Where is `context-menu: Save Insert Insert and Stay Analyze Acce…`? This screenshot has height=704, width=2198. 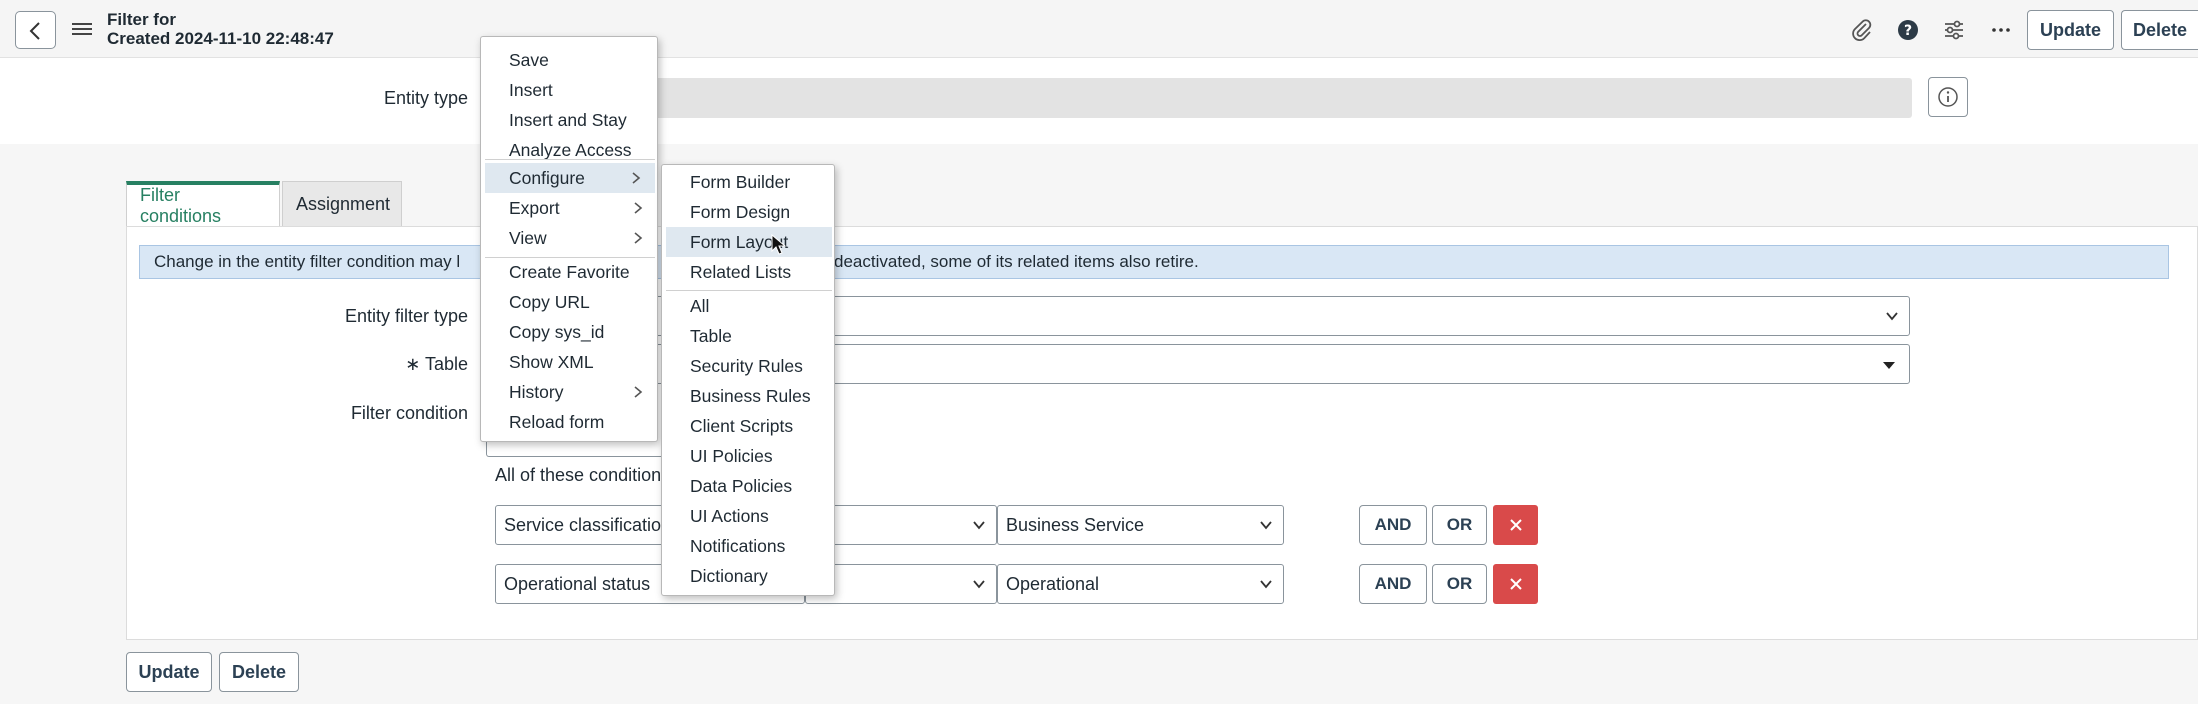
context-menu: Save Insert Insert and Stay Analyze Acce… is located at coordinates (569, 239).